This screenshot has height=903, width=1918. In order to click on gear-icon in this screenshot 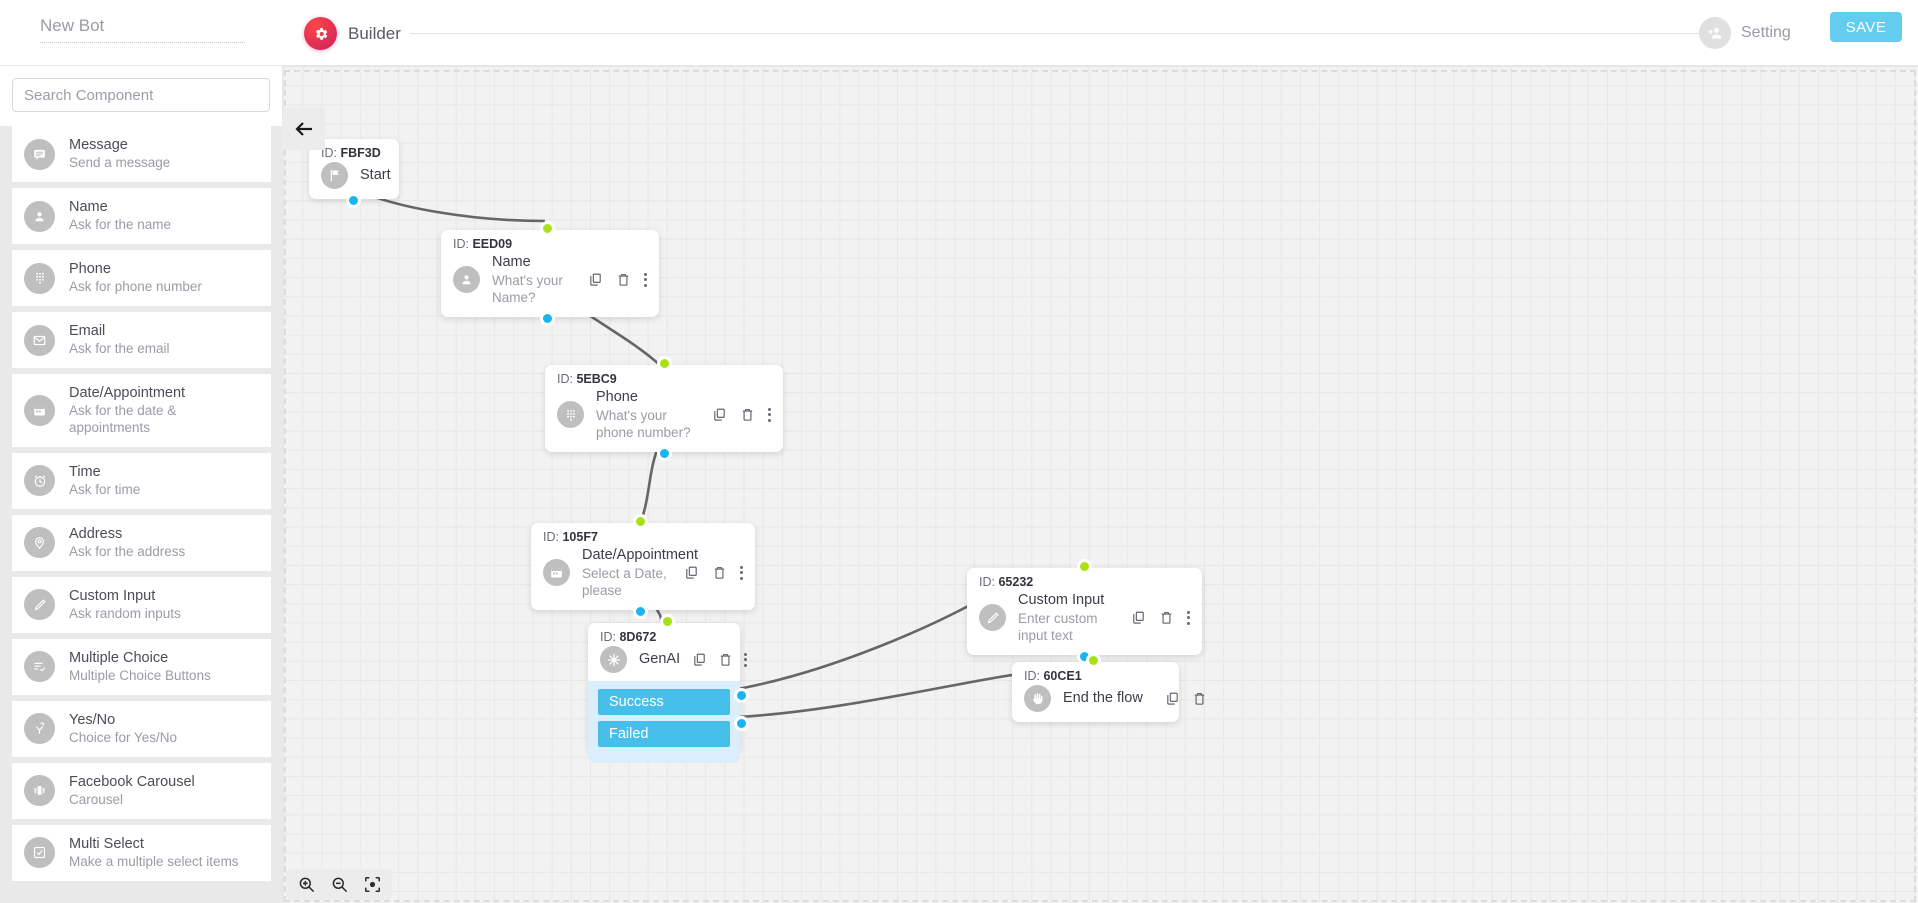, I will do `click(320, 33)`.